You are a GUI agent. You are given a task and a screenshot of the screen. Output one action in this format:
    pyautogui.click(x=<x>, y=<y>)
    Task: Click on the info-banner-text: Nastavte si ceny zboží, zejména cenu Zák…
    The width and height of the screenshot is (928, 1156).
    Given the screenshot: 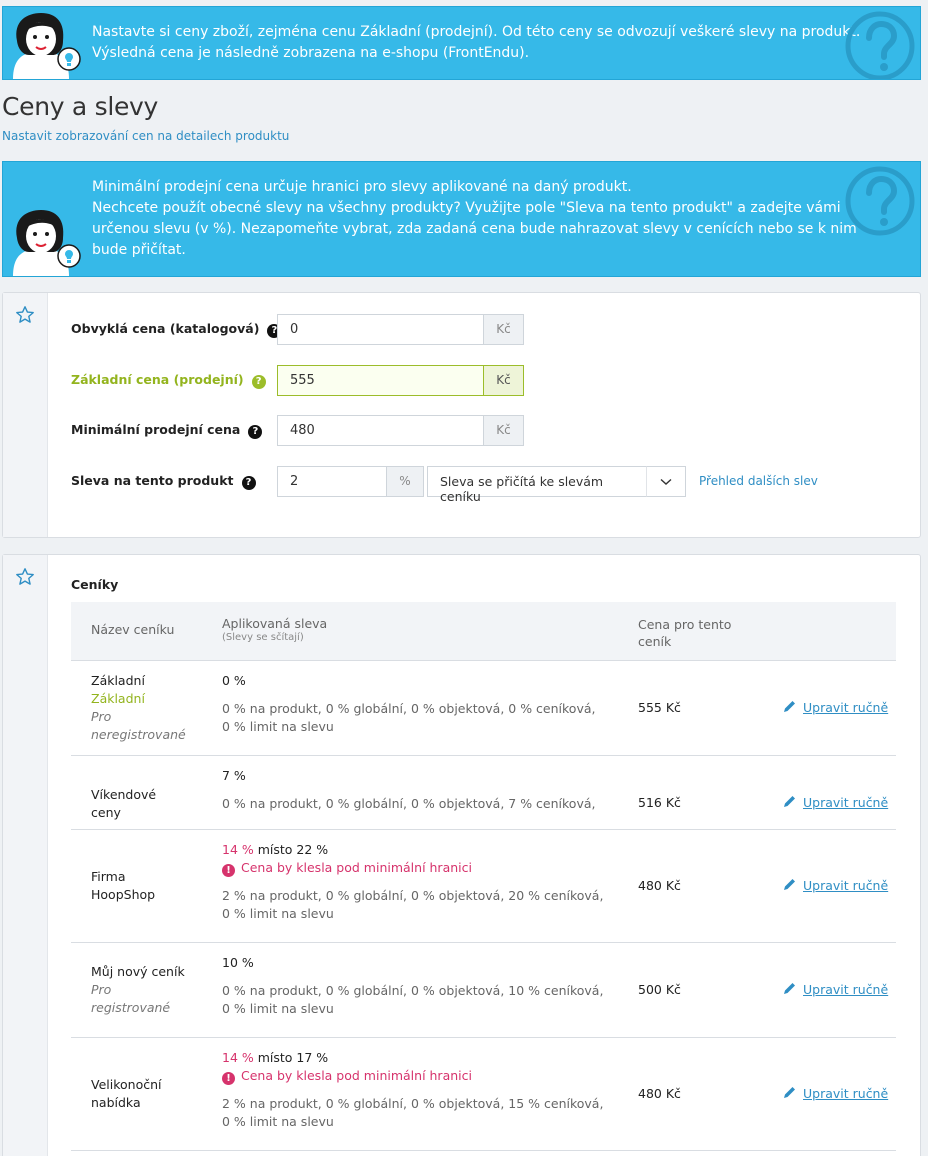 What is the action you would take?
    pyautogui.click(x=476, y=42)
    